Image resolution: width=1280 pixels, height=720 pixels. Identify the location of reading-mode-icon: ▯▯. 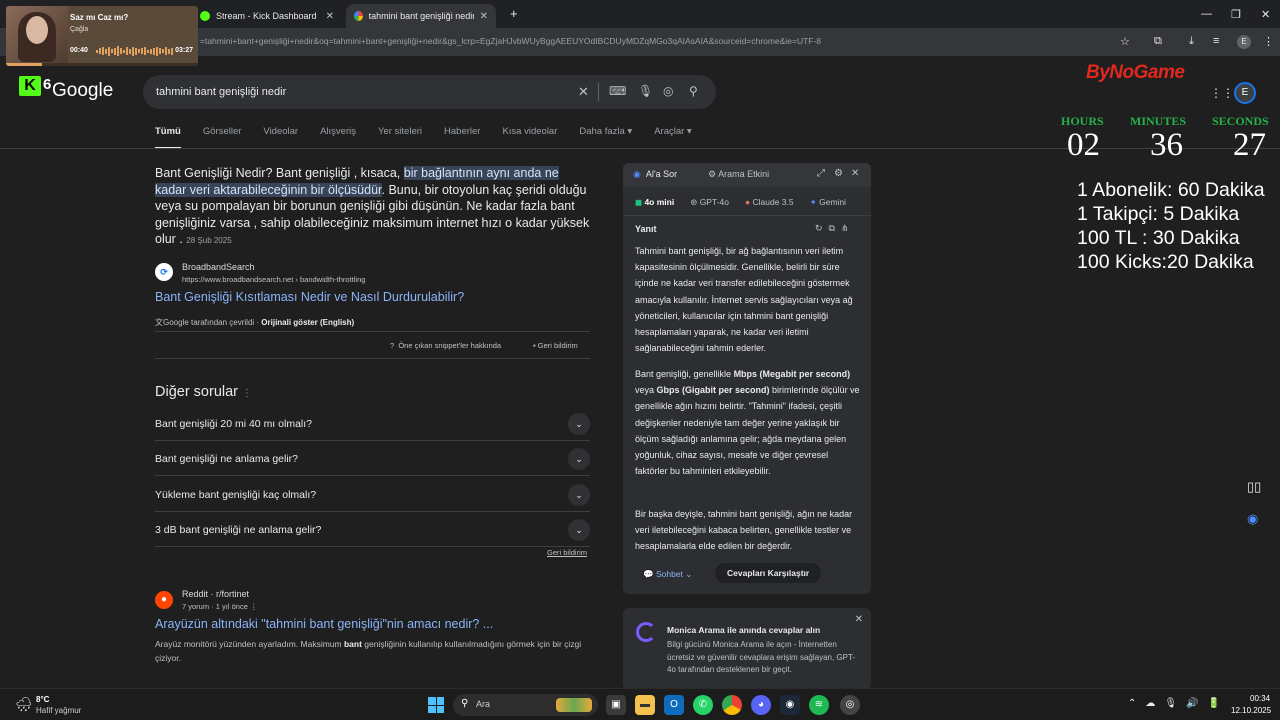
(1254, 487).